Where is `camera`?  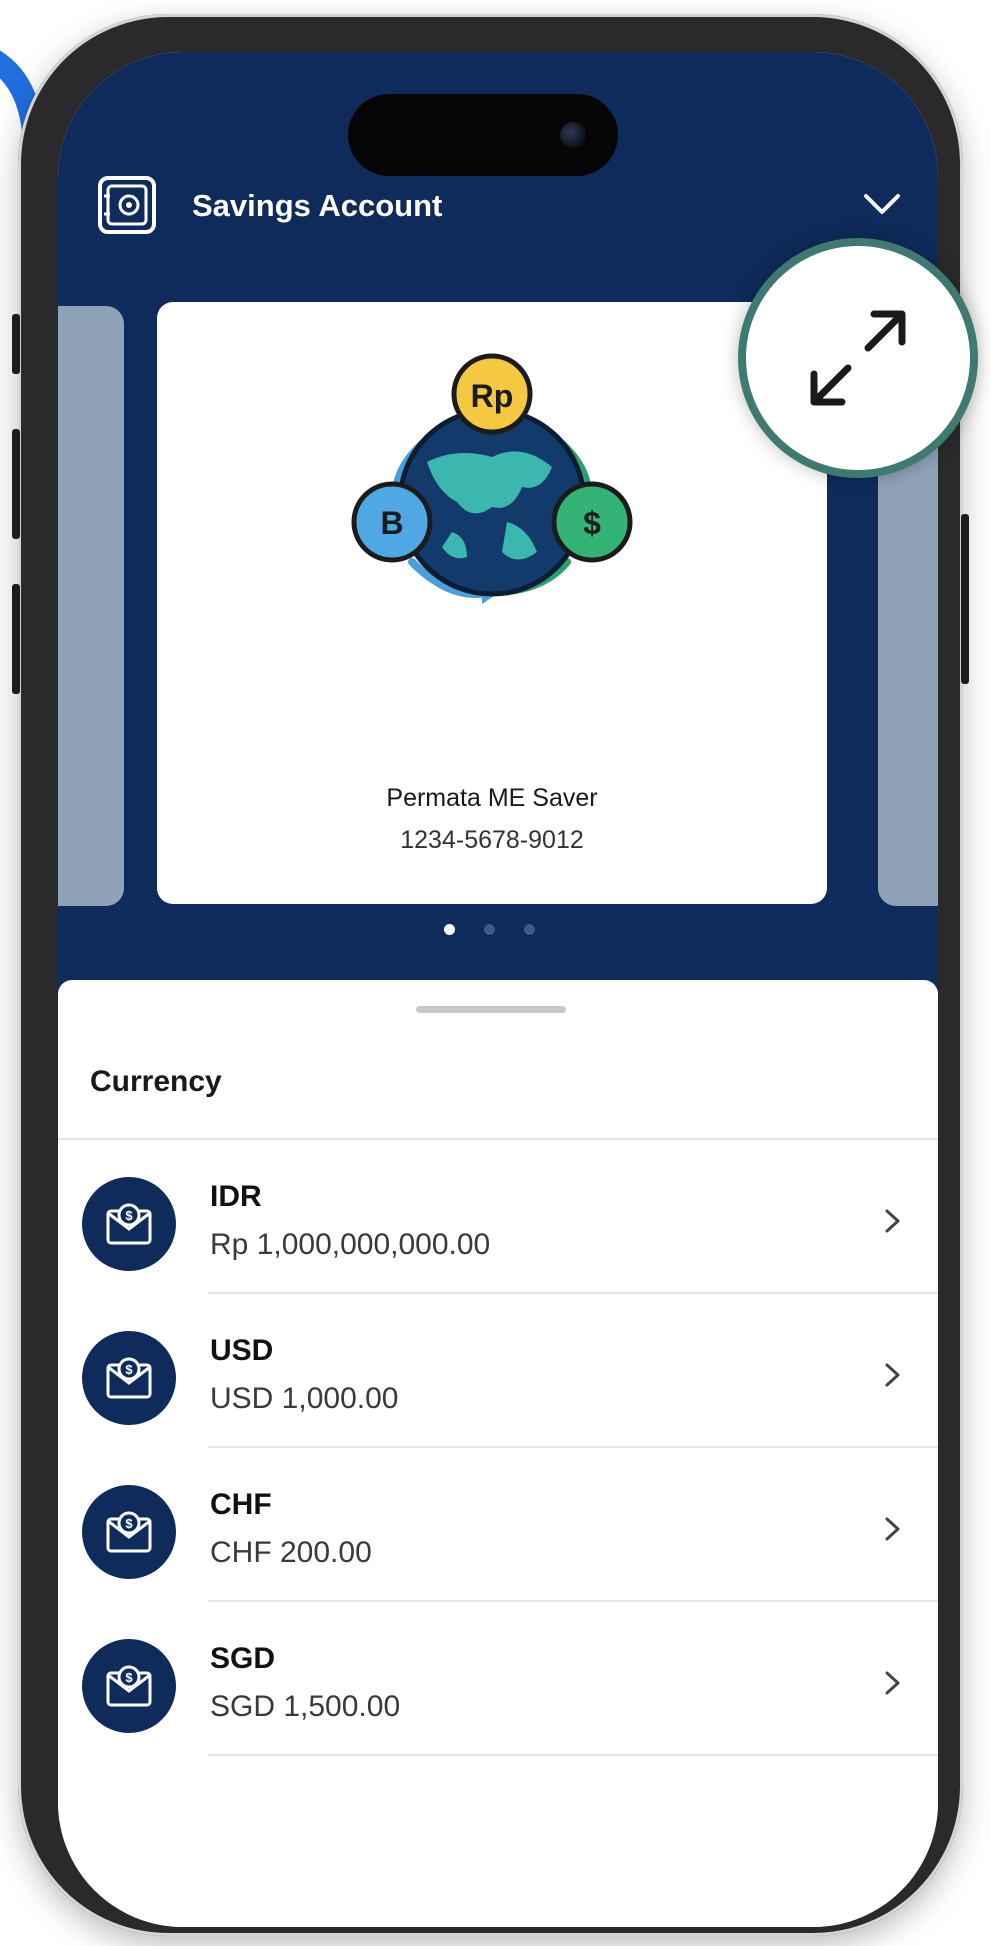 camera is located at coordinates (573, 135).